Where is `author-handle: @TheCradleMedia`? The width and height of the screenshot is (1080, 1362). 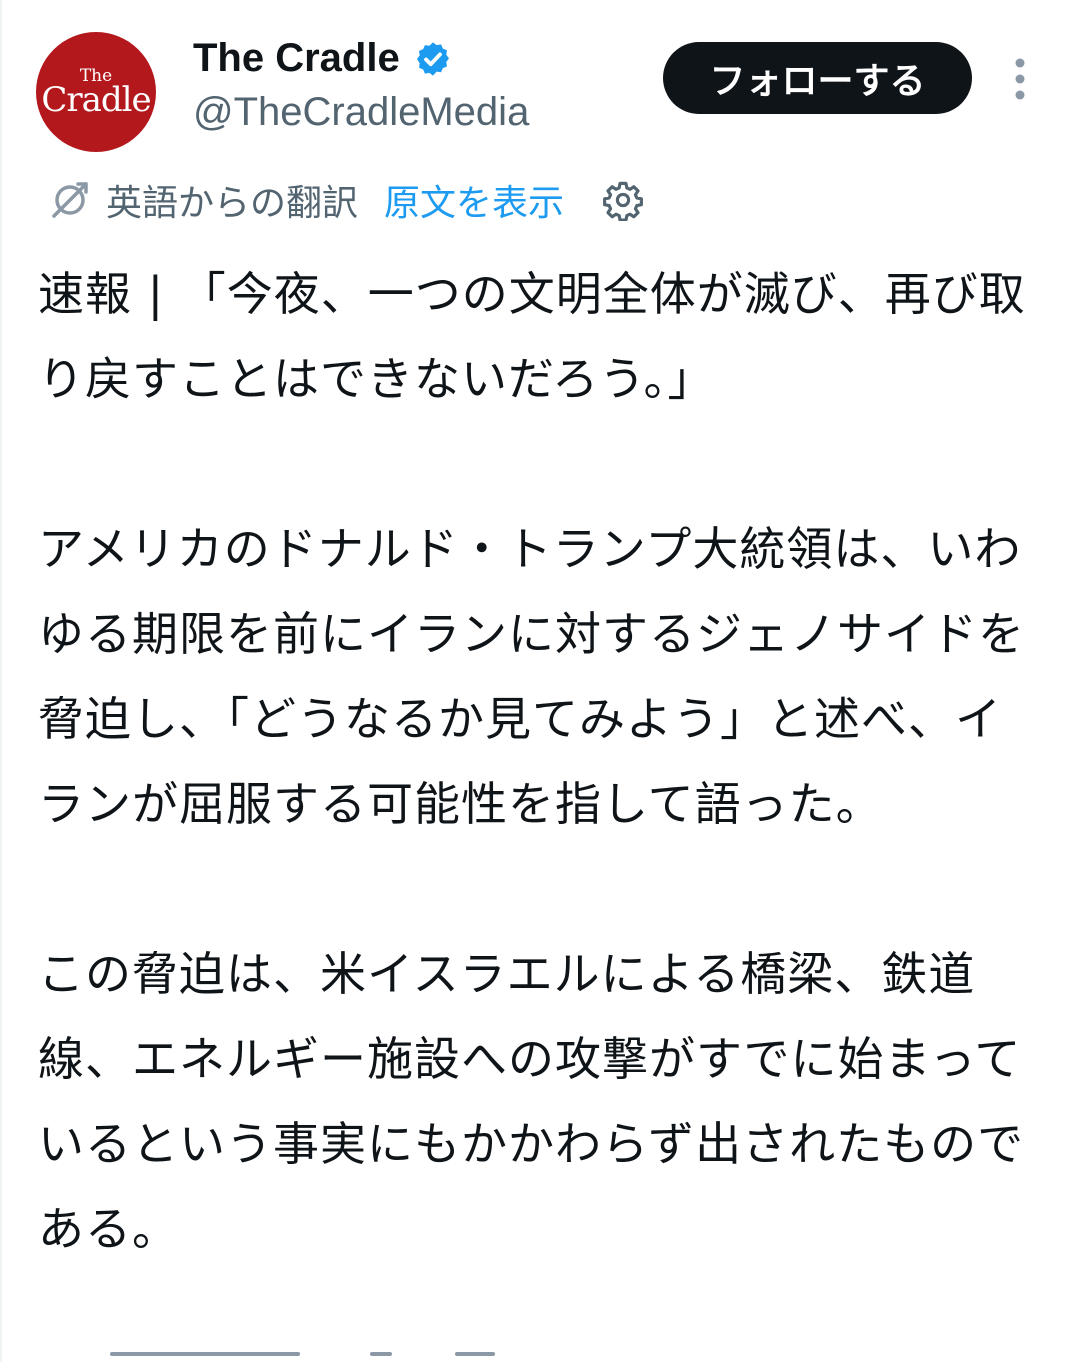 author-handle: @TheCradleMedia is located at coordinates (361, 112).